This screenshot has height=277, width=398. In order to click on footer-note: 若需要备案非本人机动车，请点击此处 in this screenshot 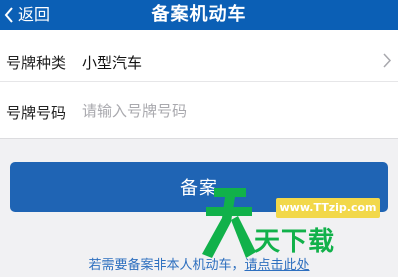, I will do `click(199, 263)`.